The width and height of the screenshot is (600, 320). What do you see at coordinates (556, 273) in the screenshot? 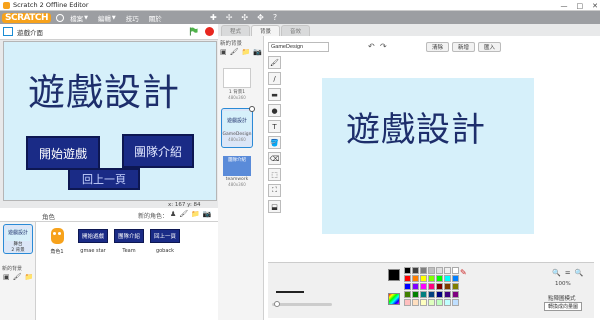
I see `zoom-out-icon: 🔍` at bounding box center [556, 273].